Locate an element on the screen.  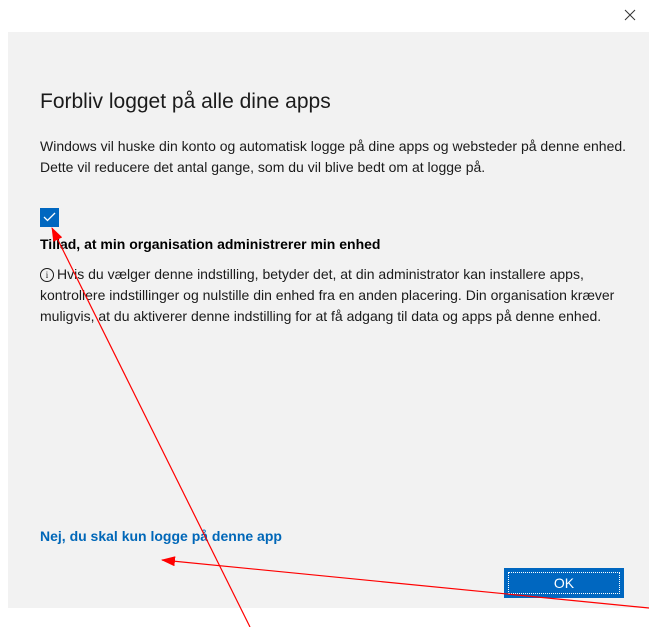
close-icon is located at coordinates (630, 17).